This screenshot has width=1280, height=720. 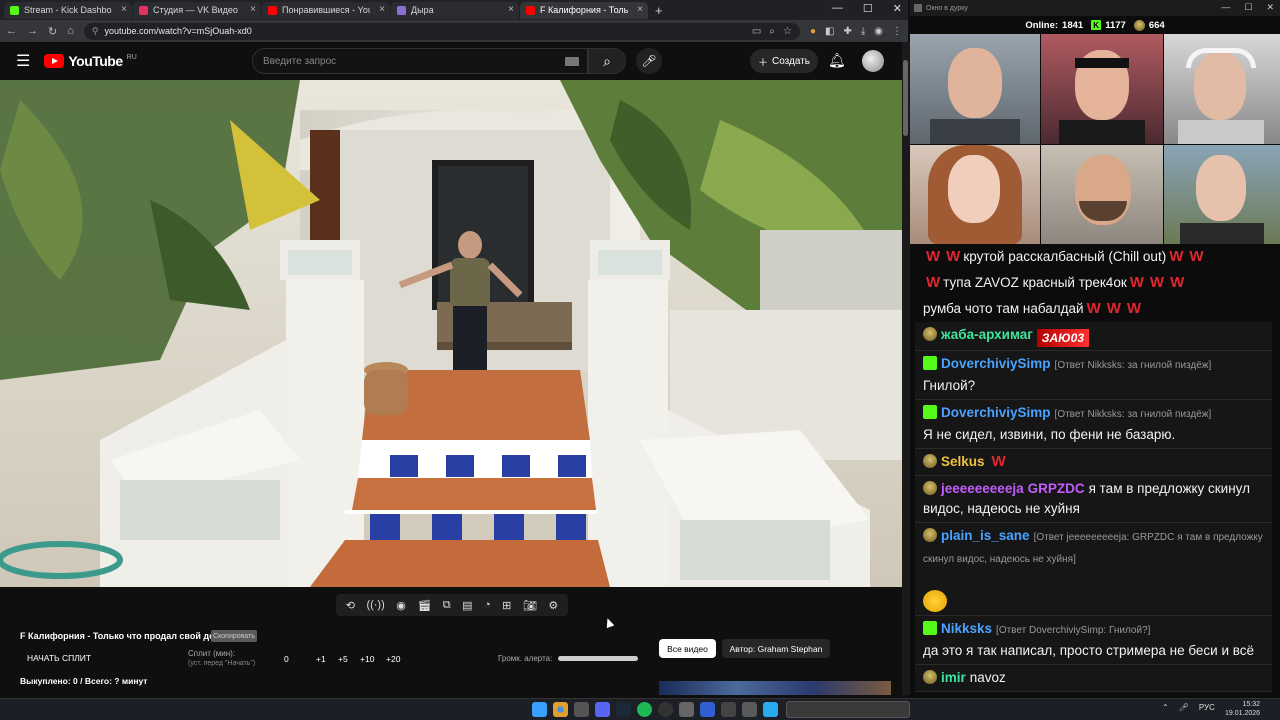 I want to click on obs-icon, so click(x=665, y=709).